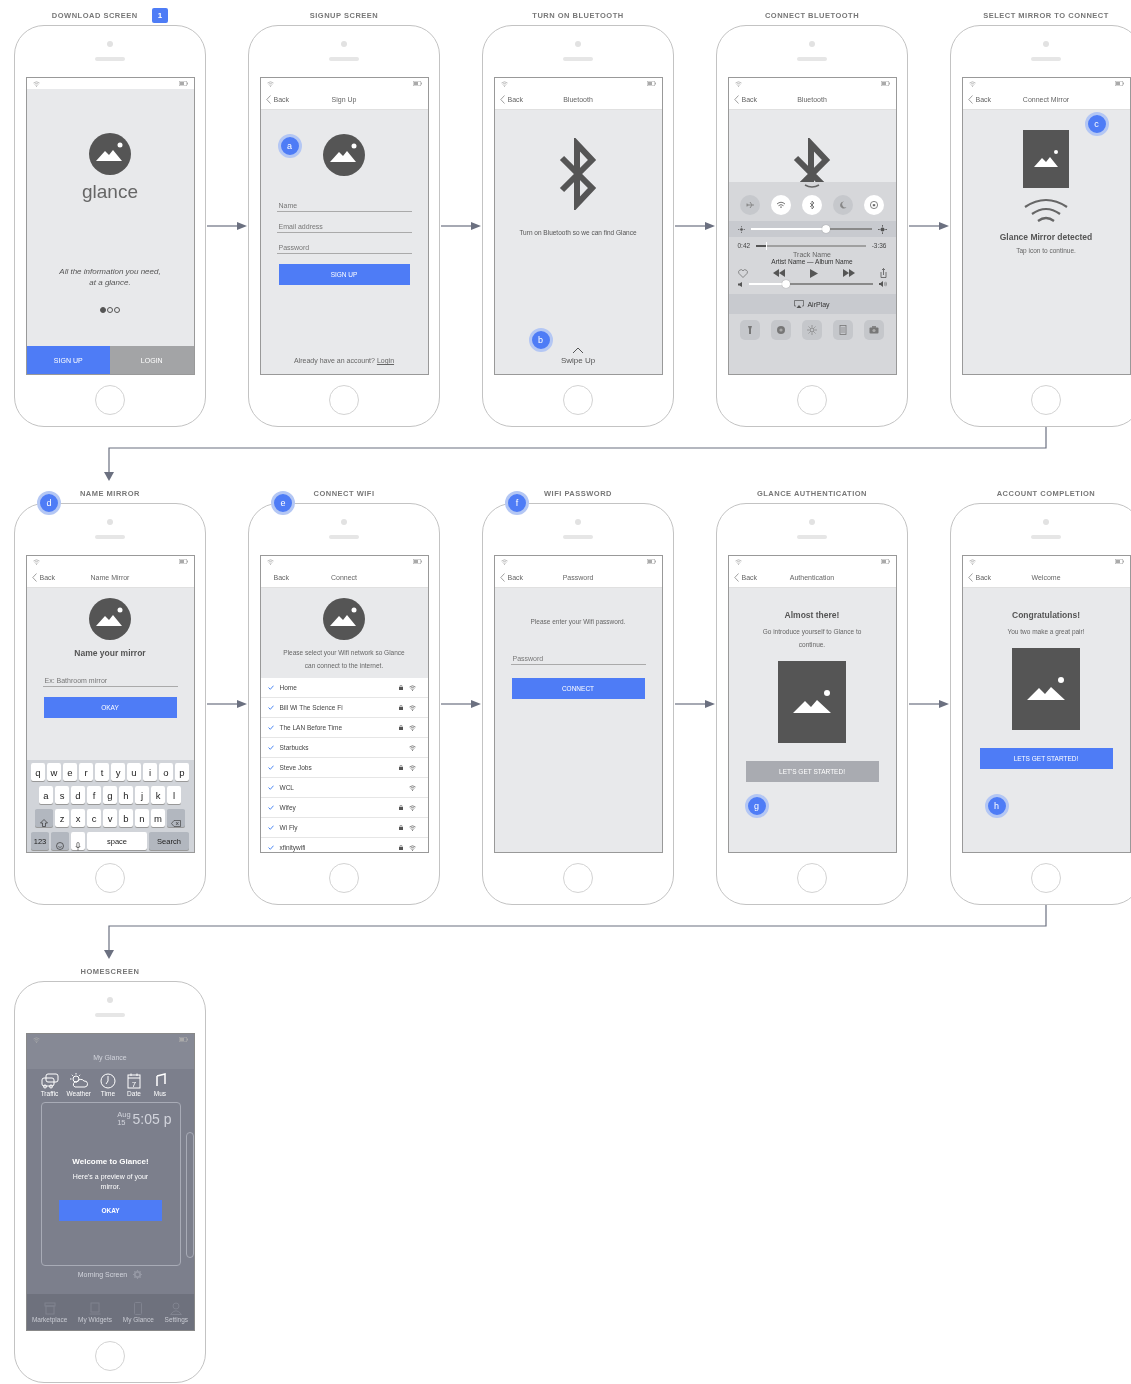 The image size is (1131, 1384). I want to click on shift-icon, so click(44, 823).